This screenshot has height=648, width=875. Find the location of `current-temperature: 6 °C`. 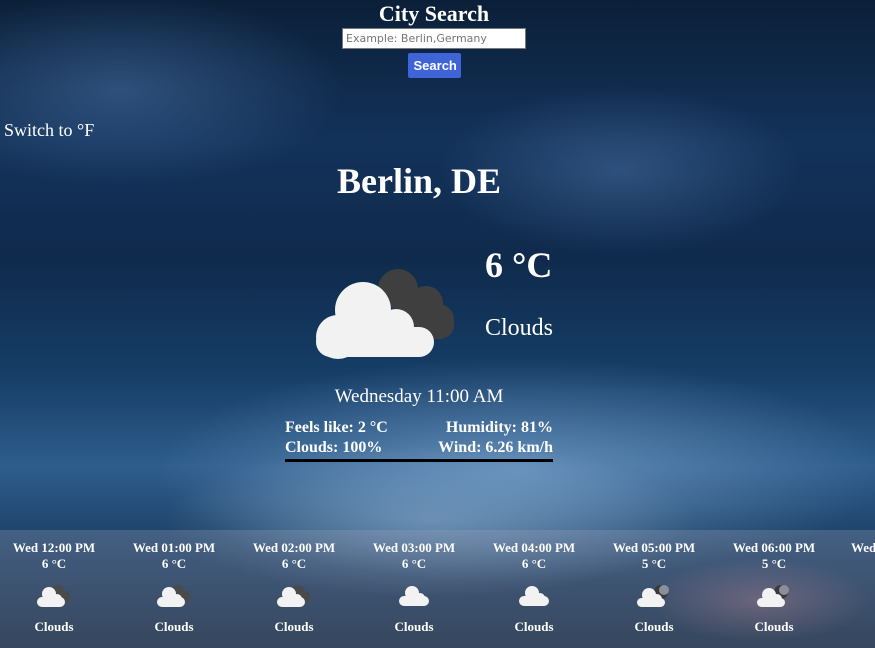

current-temperature: 6 °C is located at coordinates (519, 265).